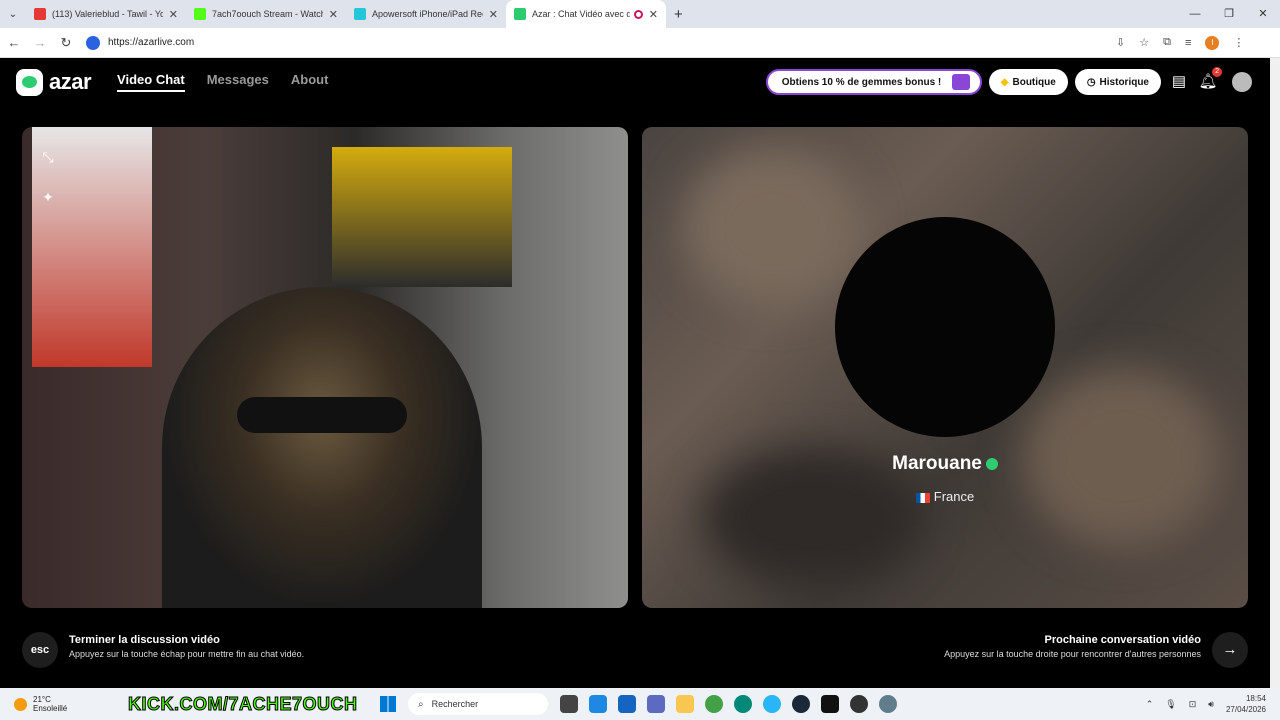 The width and height of the screenshot is (1280, 720). I want to click on gem-bonus-button: Obtiens 10 % de gemmes bonus !, so click(873, 82).